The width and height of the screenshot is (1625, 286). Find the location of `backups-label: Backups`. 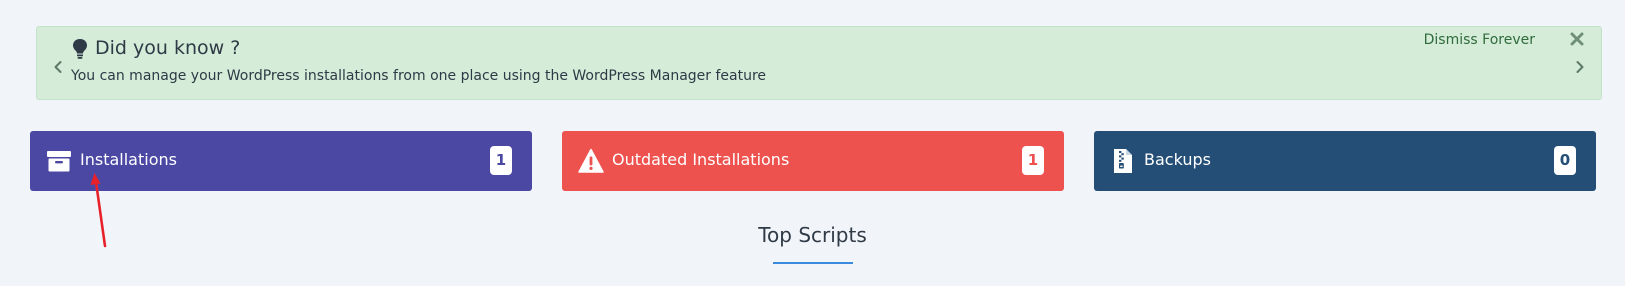

backups-label: Backups is located at coordinates (1177, 159).